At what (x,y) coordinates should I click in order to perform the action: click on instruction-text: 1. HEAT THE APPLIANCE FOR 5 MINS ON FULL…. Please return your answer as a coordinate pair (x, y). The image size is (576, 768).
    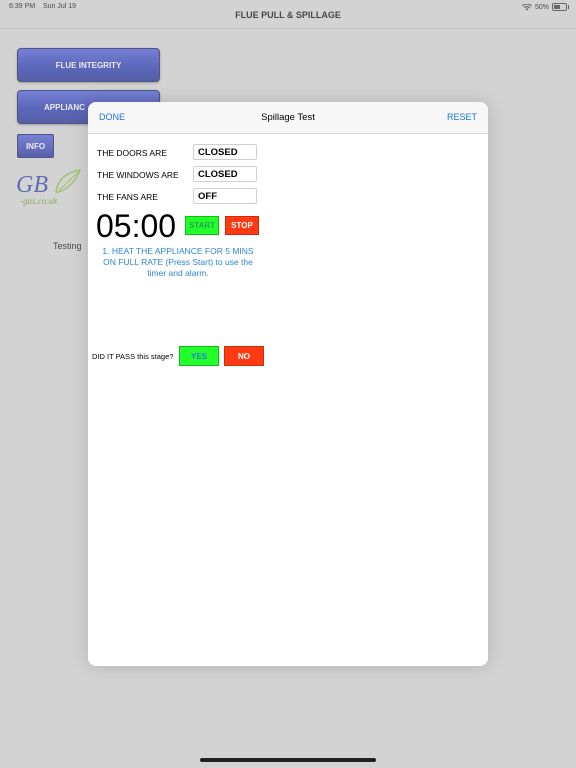
    Looking at the image, I should click on (178, 262).